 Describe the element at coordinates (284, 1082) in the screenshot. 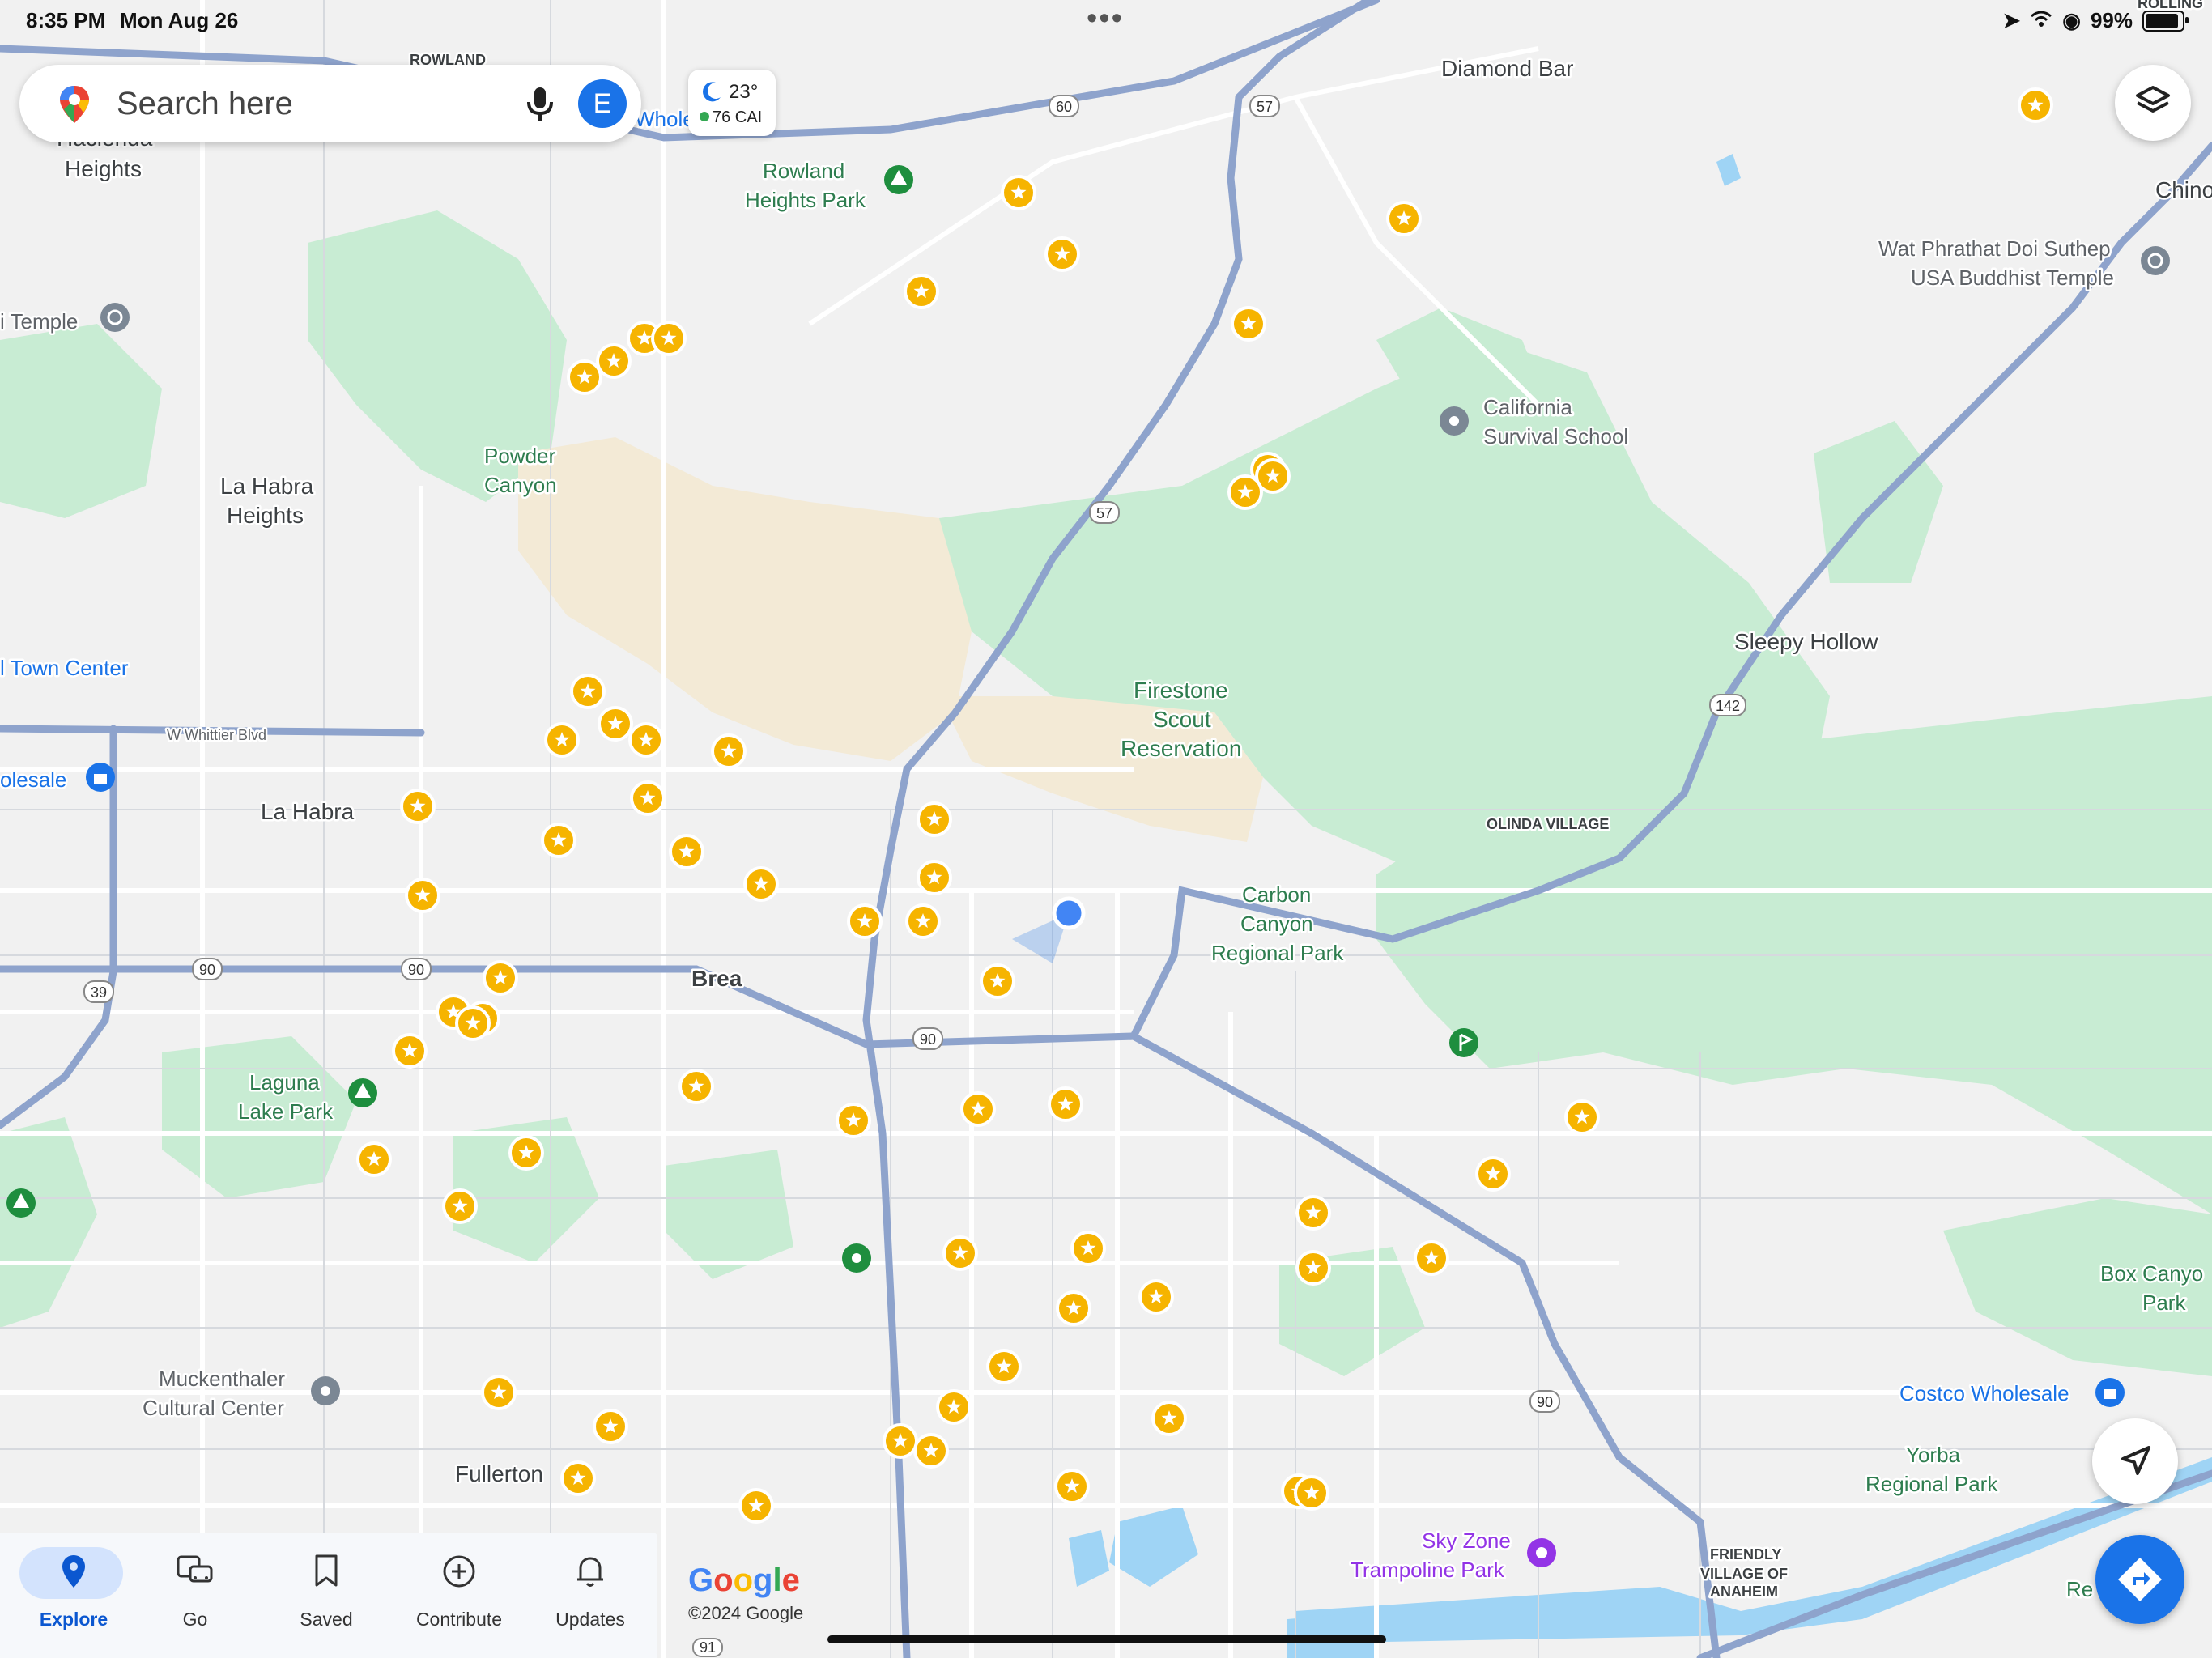

I see `label-laguna-lake-1: Laguna` at that location.